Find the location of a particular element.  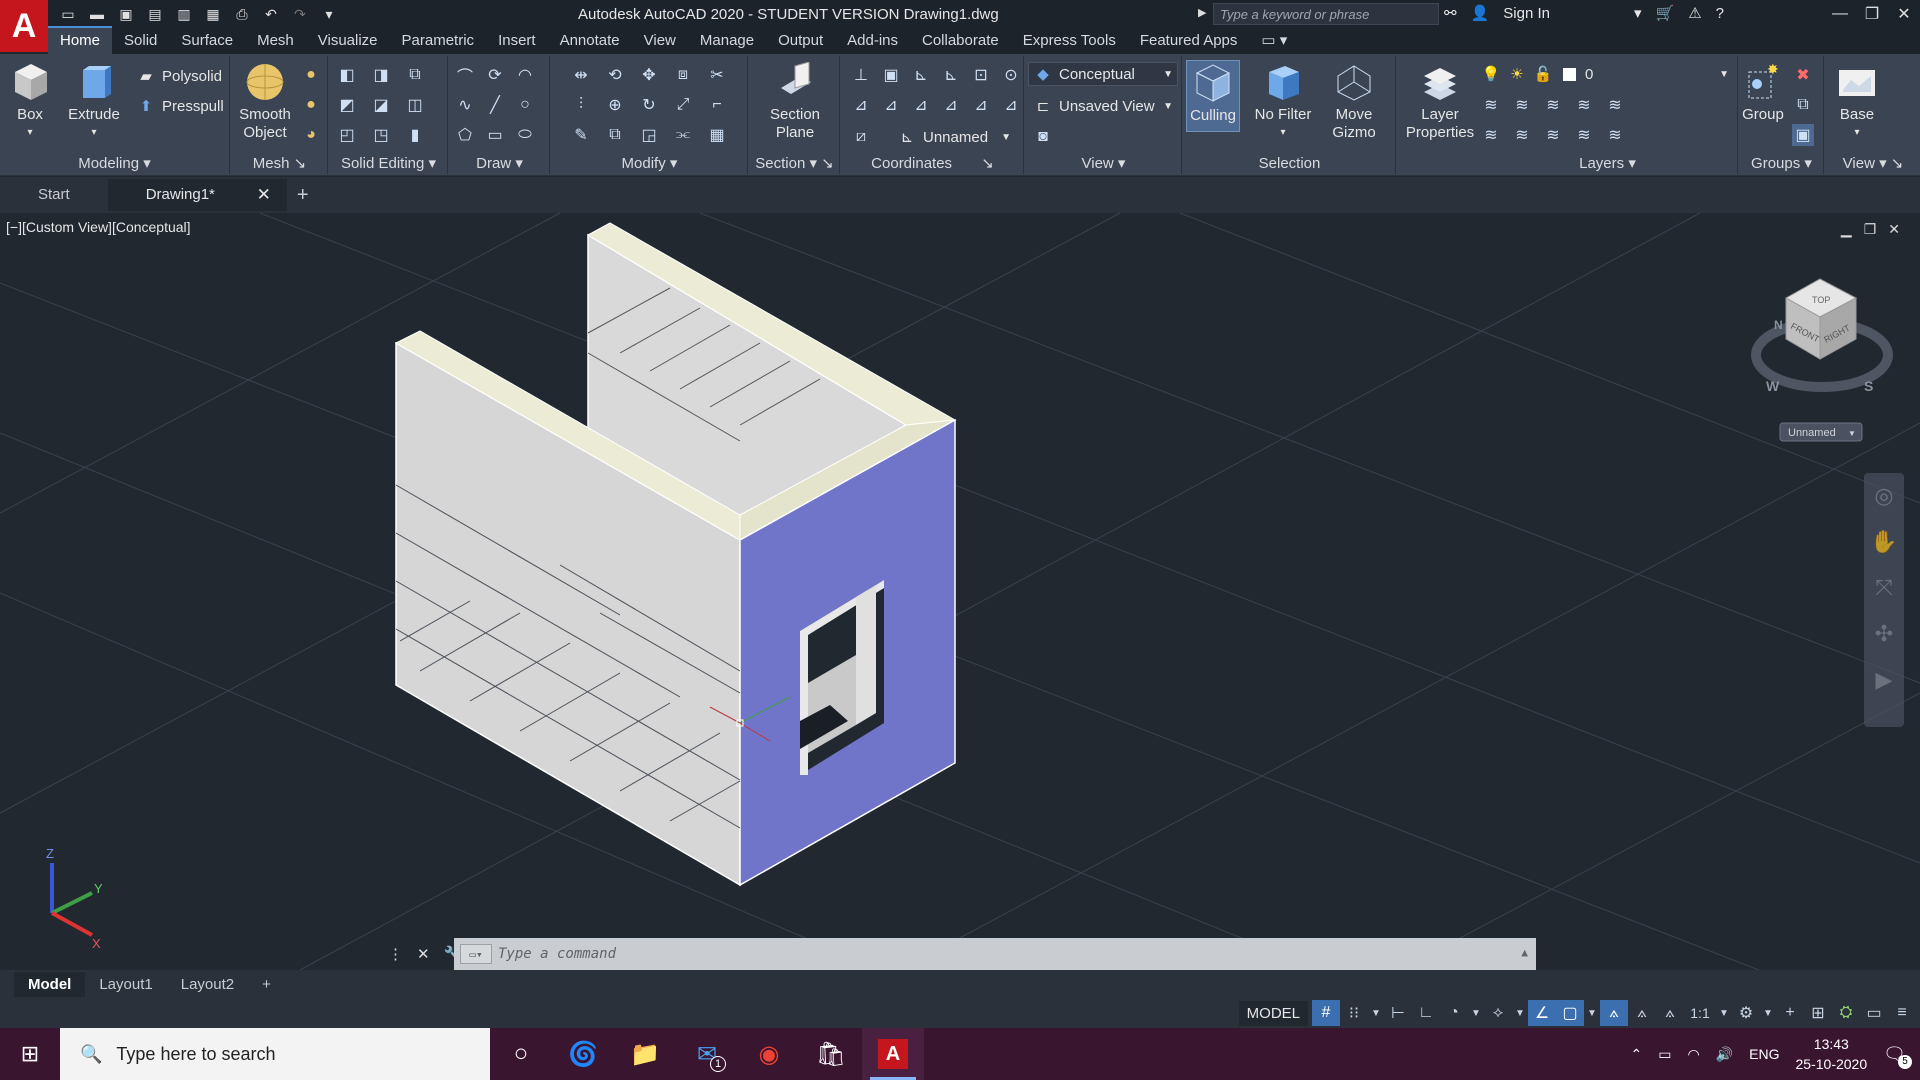

polysolid-button: ▰ Polysolid is located at coordinates (179, 76).